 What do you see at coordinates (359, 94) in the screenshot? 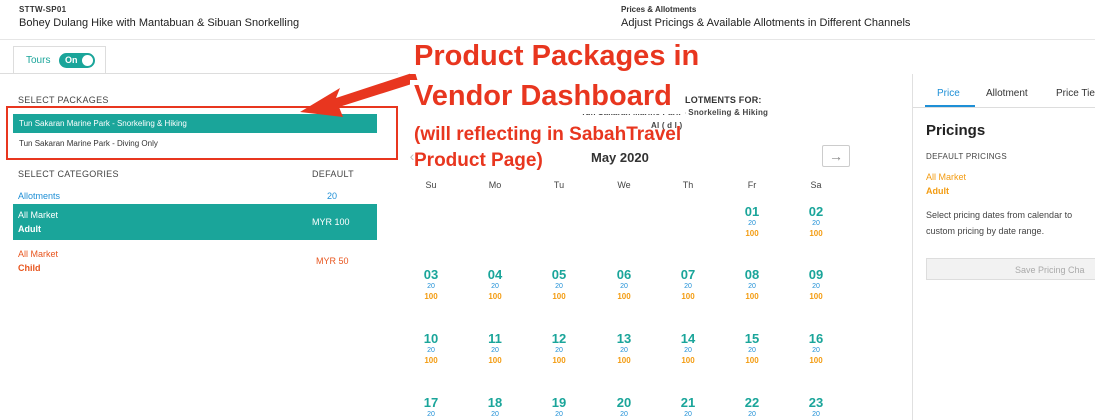
I see `arrow-shape` at bounding box center [359, 94].